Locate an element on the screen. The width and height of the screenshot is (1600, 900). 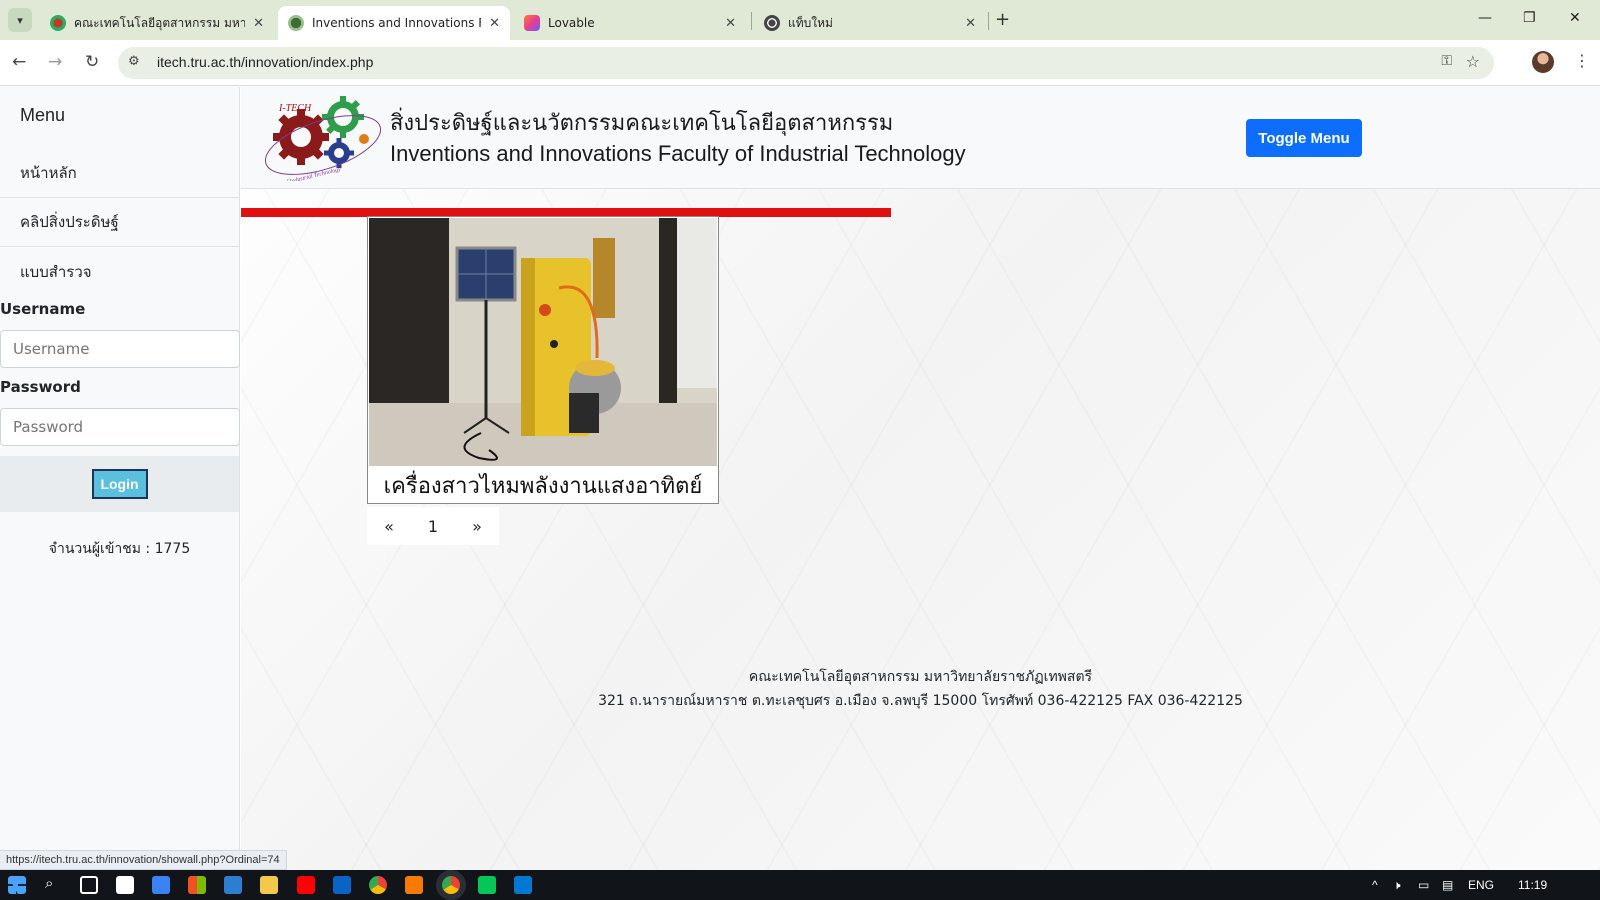
pagination-prev: « is located at coordinates (389, 526).